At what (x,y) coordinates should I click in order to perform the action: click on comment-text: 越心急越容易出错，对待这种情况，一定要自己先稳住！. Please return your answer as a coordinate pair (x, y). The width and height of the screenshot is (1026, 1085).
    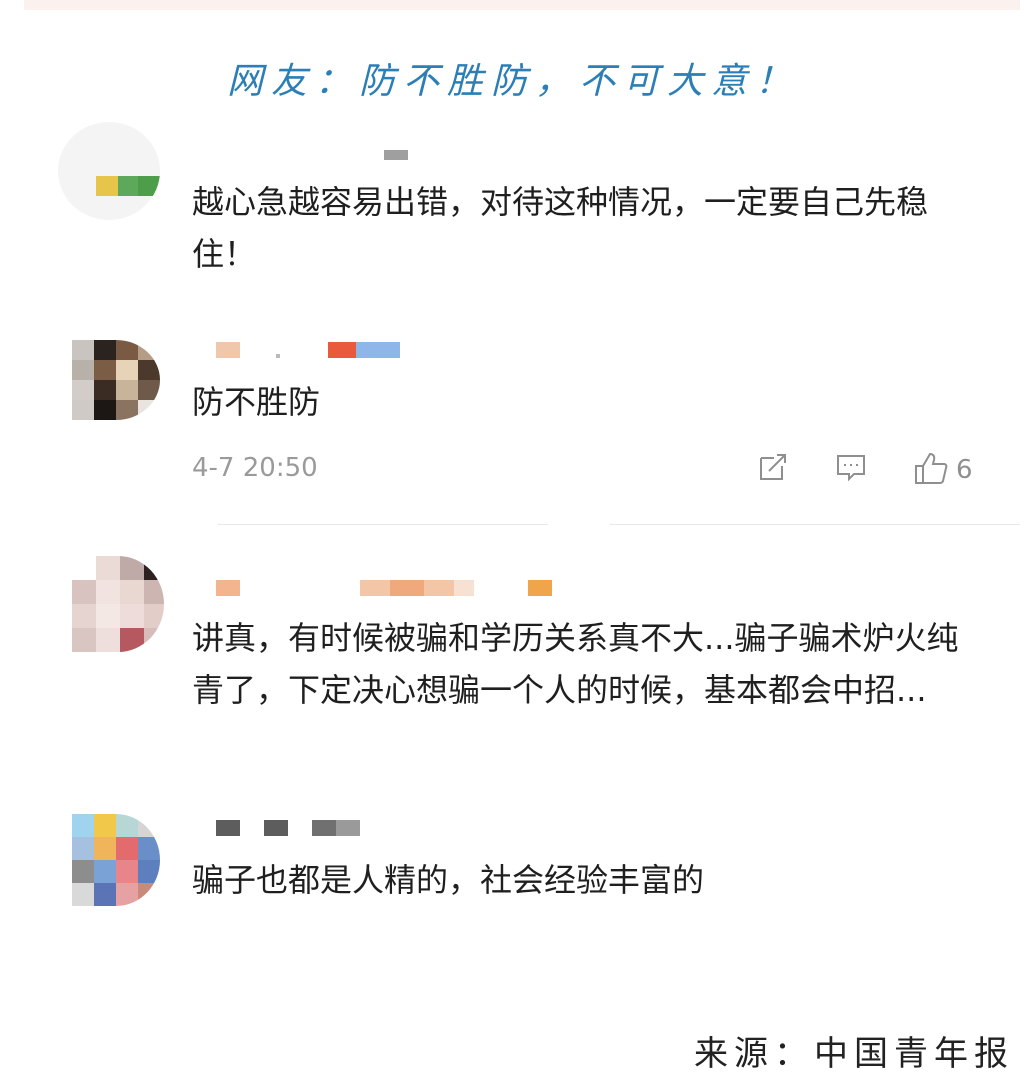
    Looking at the image, I should click on (560, 228).